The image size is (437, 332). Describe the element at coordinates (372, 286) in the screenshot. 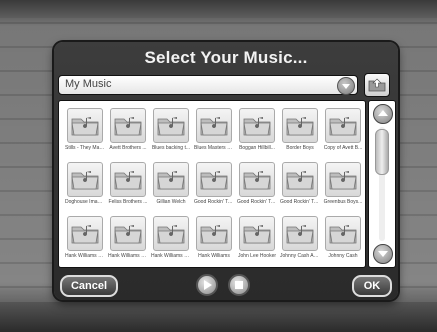

I see `ok-button: OK` at that location.